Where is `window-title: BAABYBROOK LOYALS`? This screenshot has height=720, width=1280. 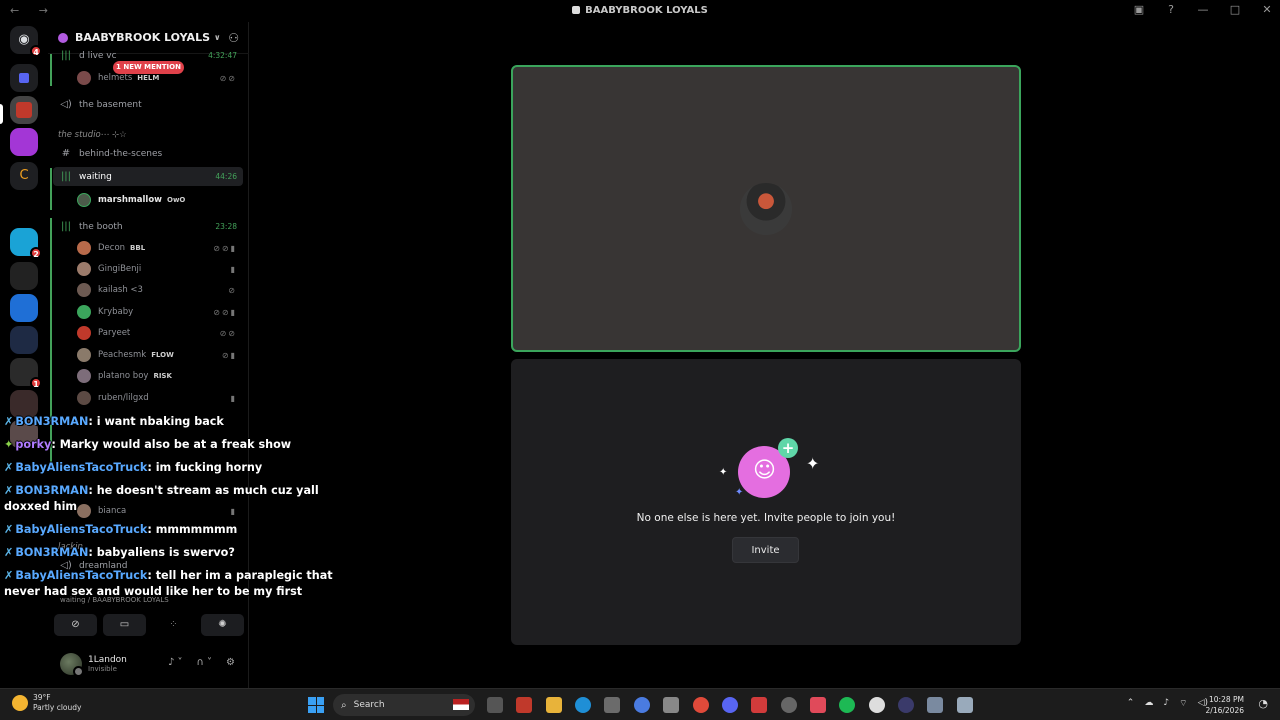 window-title: BAABYBROOK LOYALS is located at coordinates (640, 10).